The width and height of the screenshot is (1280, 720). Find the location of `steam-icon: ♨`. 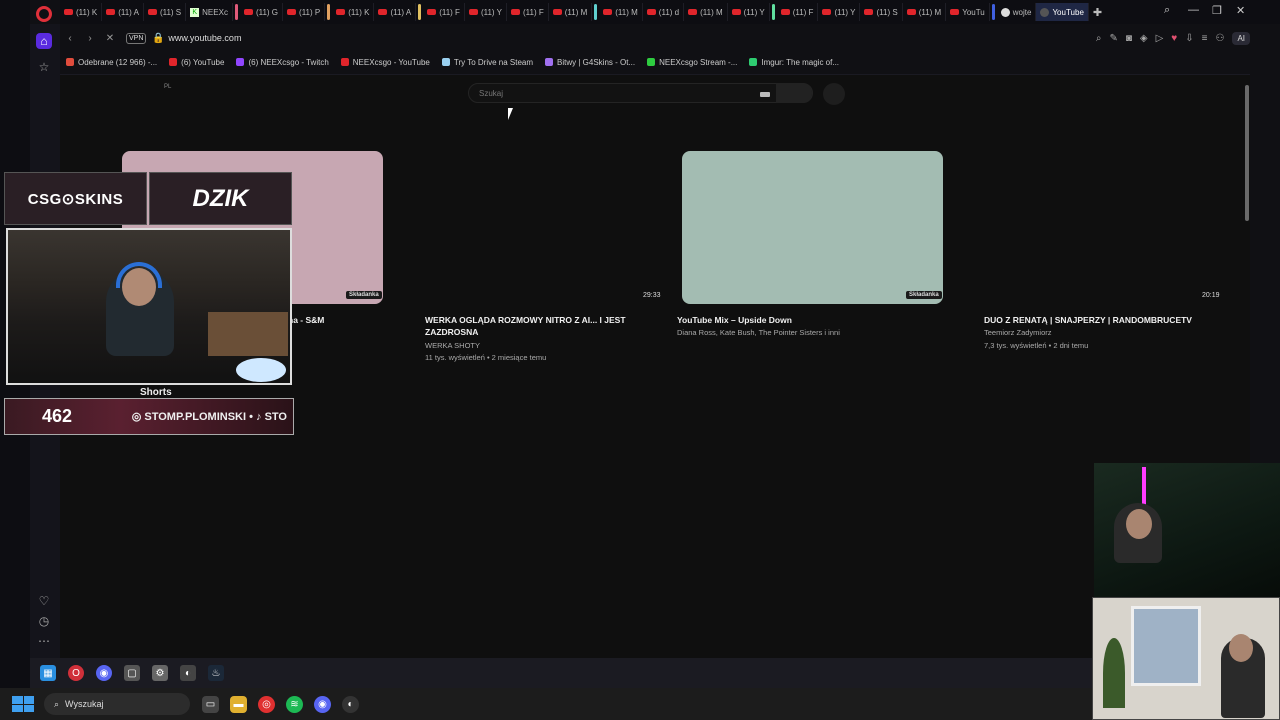

steam-icon: ♨ is located at coordinates (216, 673).